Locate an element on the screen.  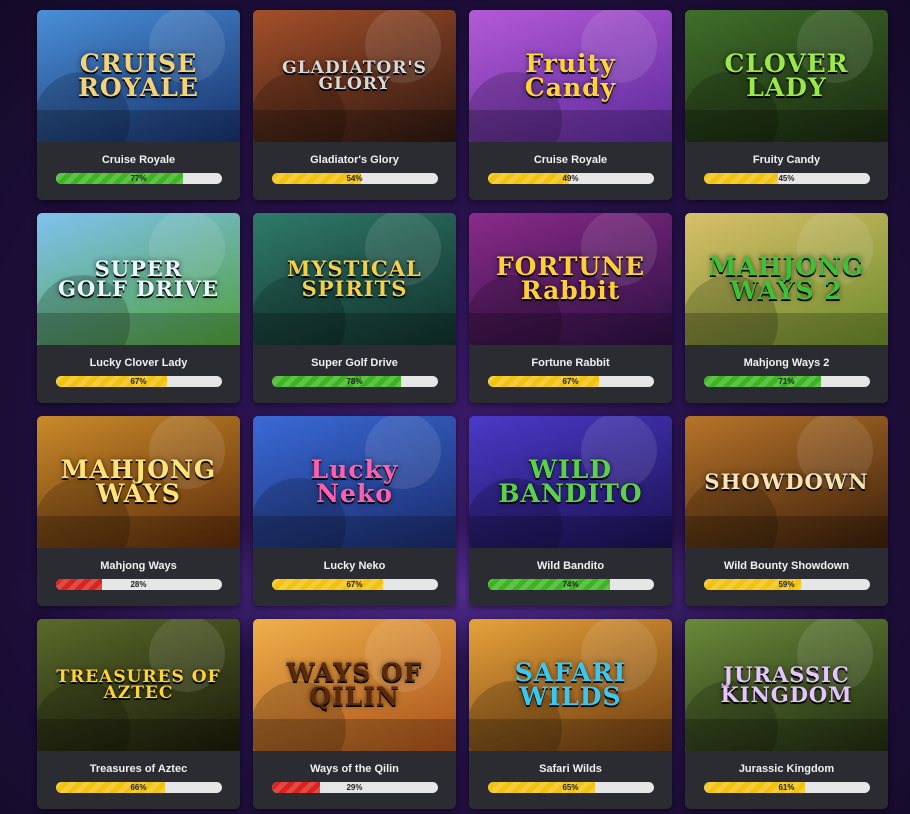
game-logo-text: CLOVER LADY is located at coordinates (786, 75).